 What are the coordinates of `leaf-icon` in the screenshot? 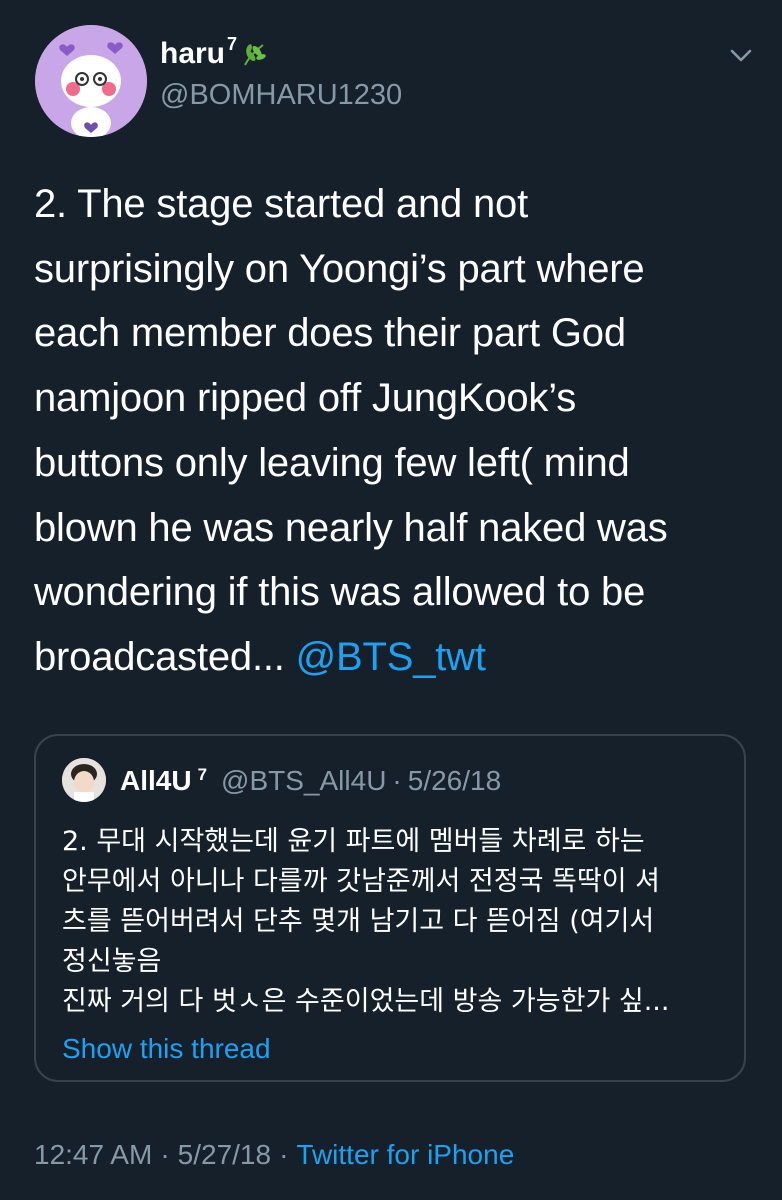 It's located at (255, 55).